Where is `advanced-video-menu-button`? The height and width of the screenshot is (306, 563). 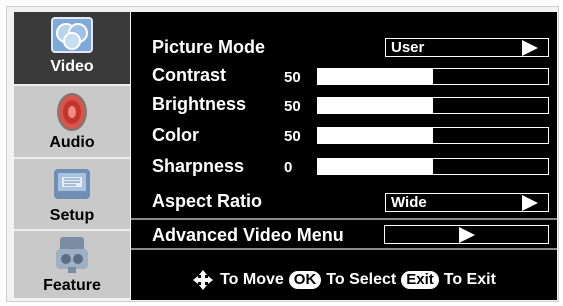
advanced-video-menu-button is located at coordinates (466, 234).